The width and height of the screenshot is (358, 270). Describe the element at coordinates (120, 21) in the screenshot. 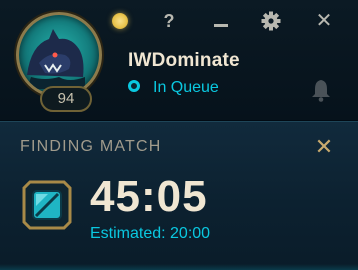

I see `status-sun-icon` at that location.